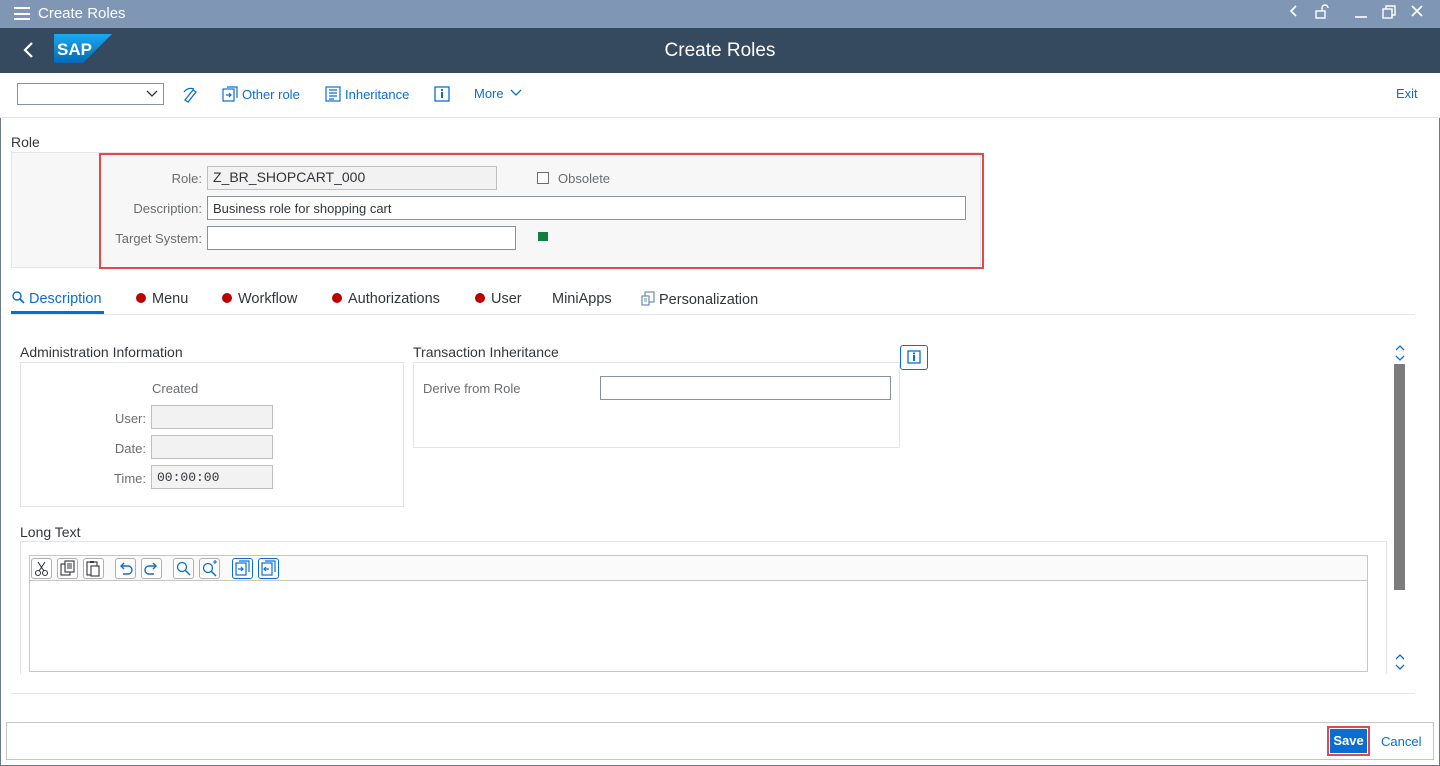  I want to click on change-display-icon, so click(191, 95).